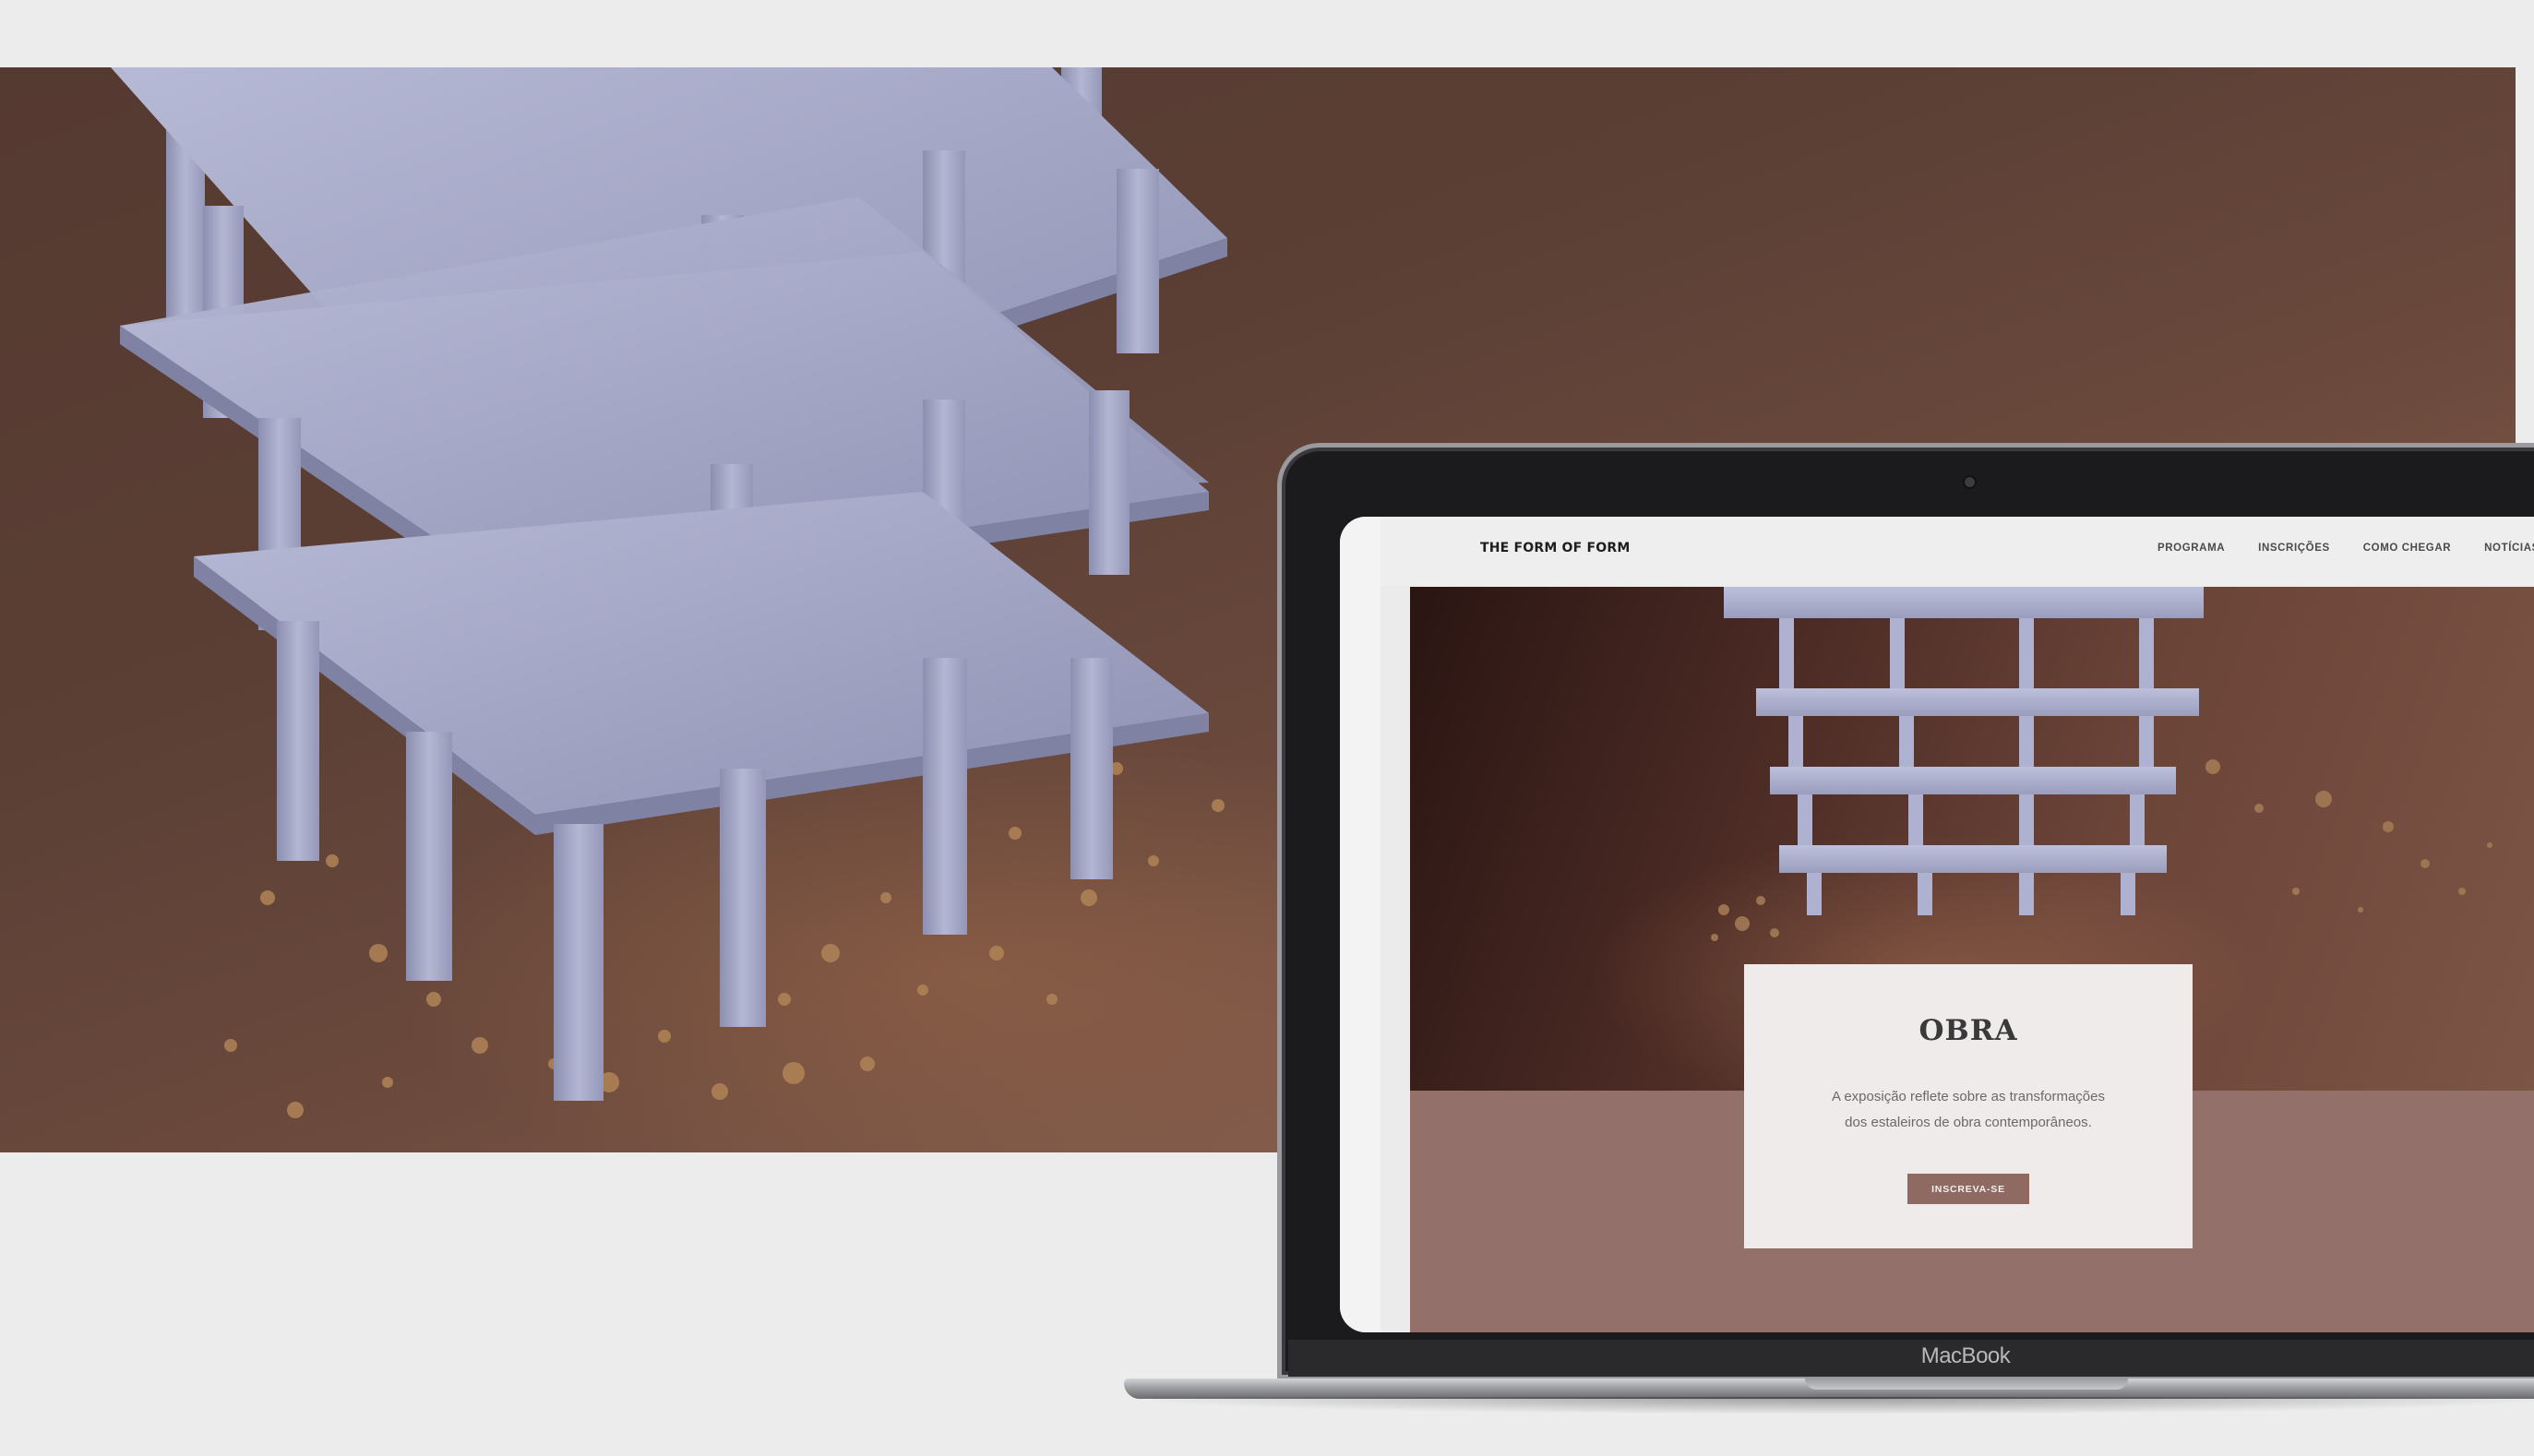 The height and width of the screenshot is (1456, 2534). I want to click on site-logo: THE FORM OF FORM, so click(1555, 548).